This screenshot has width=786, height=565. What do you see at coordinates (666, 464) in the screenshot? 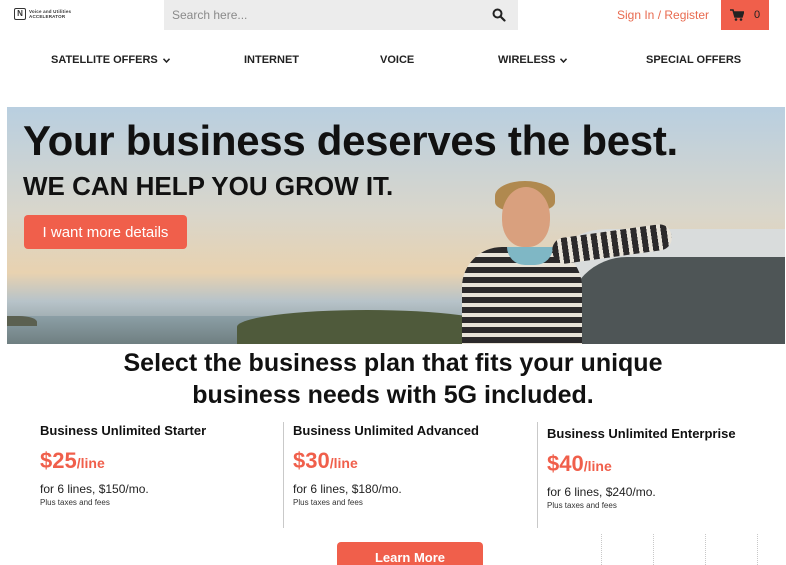
I see `plan-price: $40 /line` at bounding box center [666, 464].